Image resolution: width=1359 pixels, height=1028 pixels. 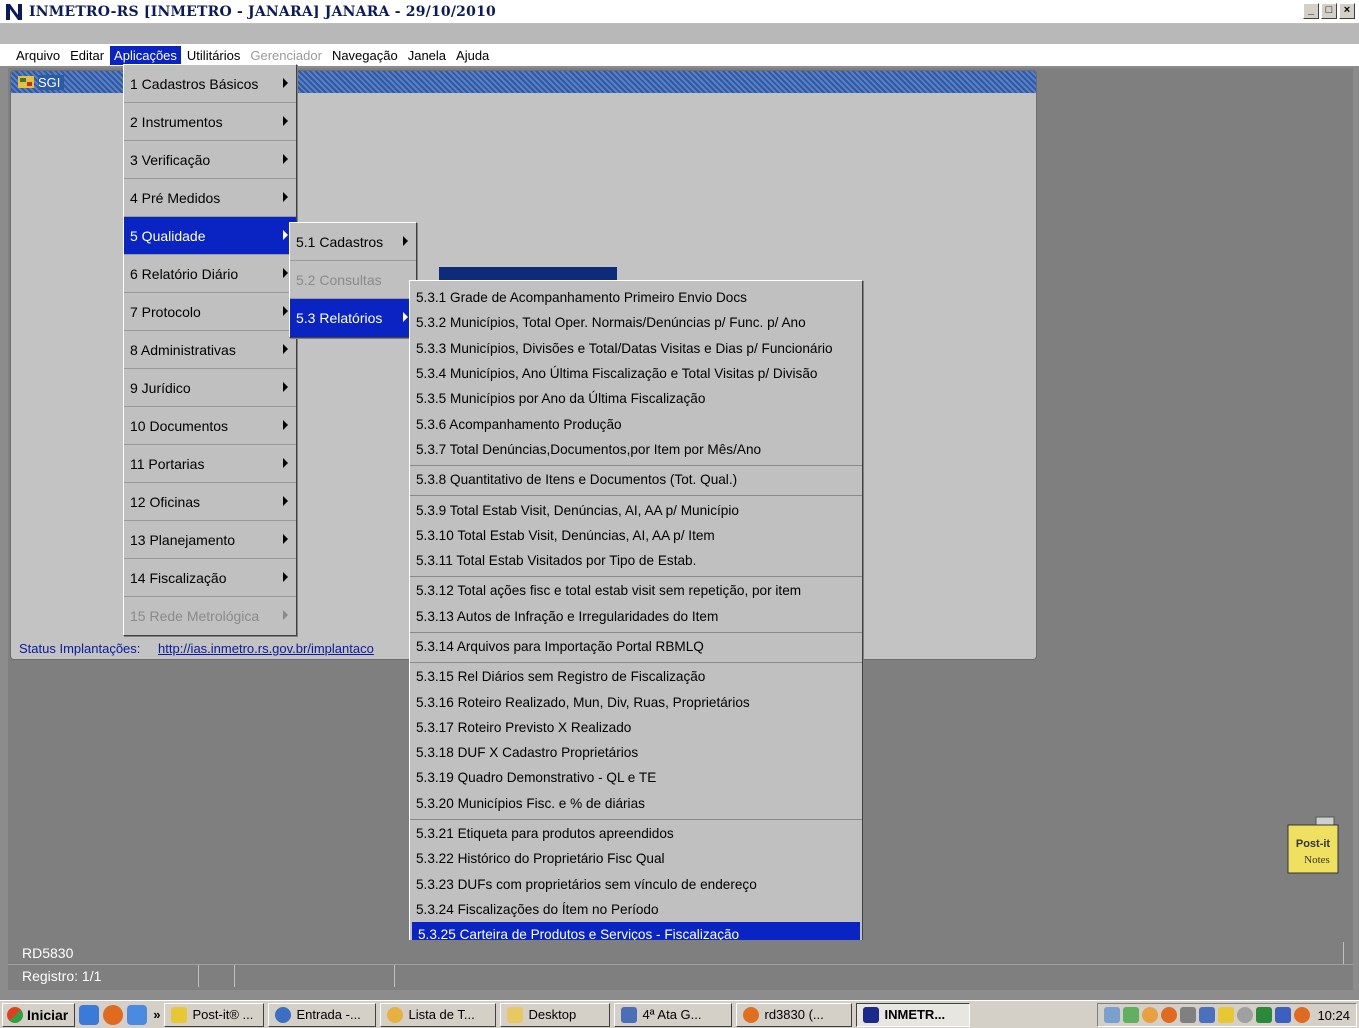 I want to click on menu-utilitarios: Utilitários, so click(x=213, y=55).